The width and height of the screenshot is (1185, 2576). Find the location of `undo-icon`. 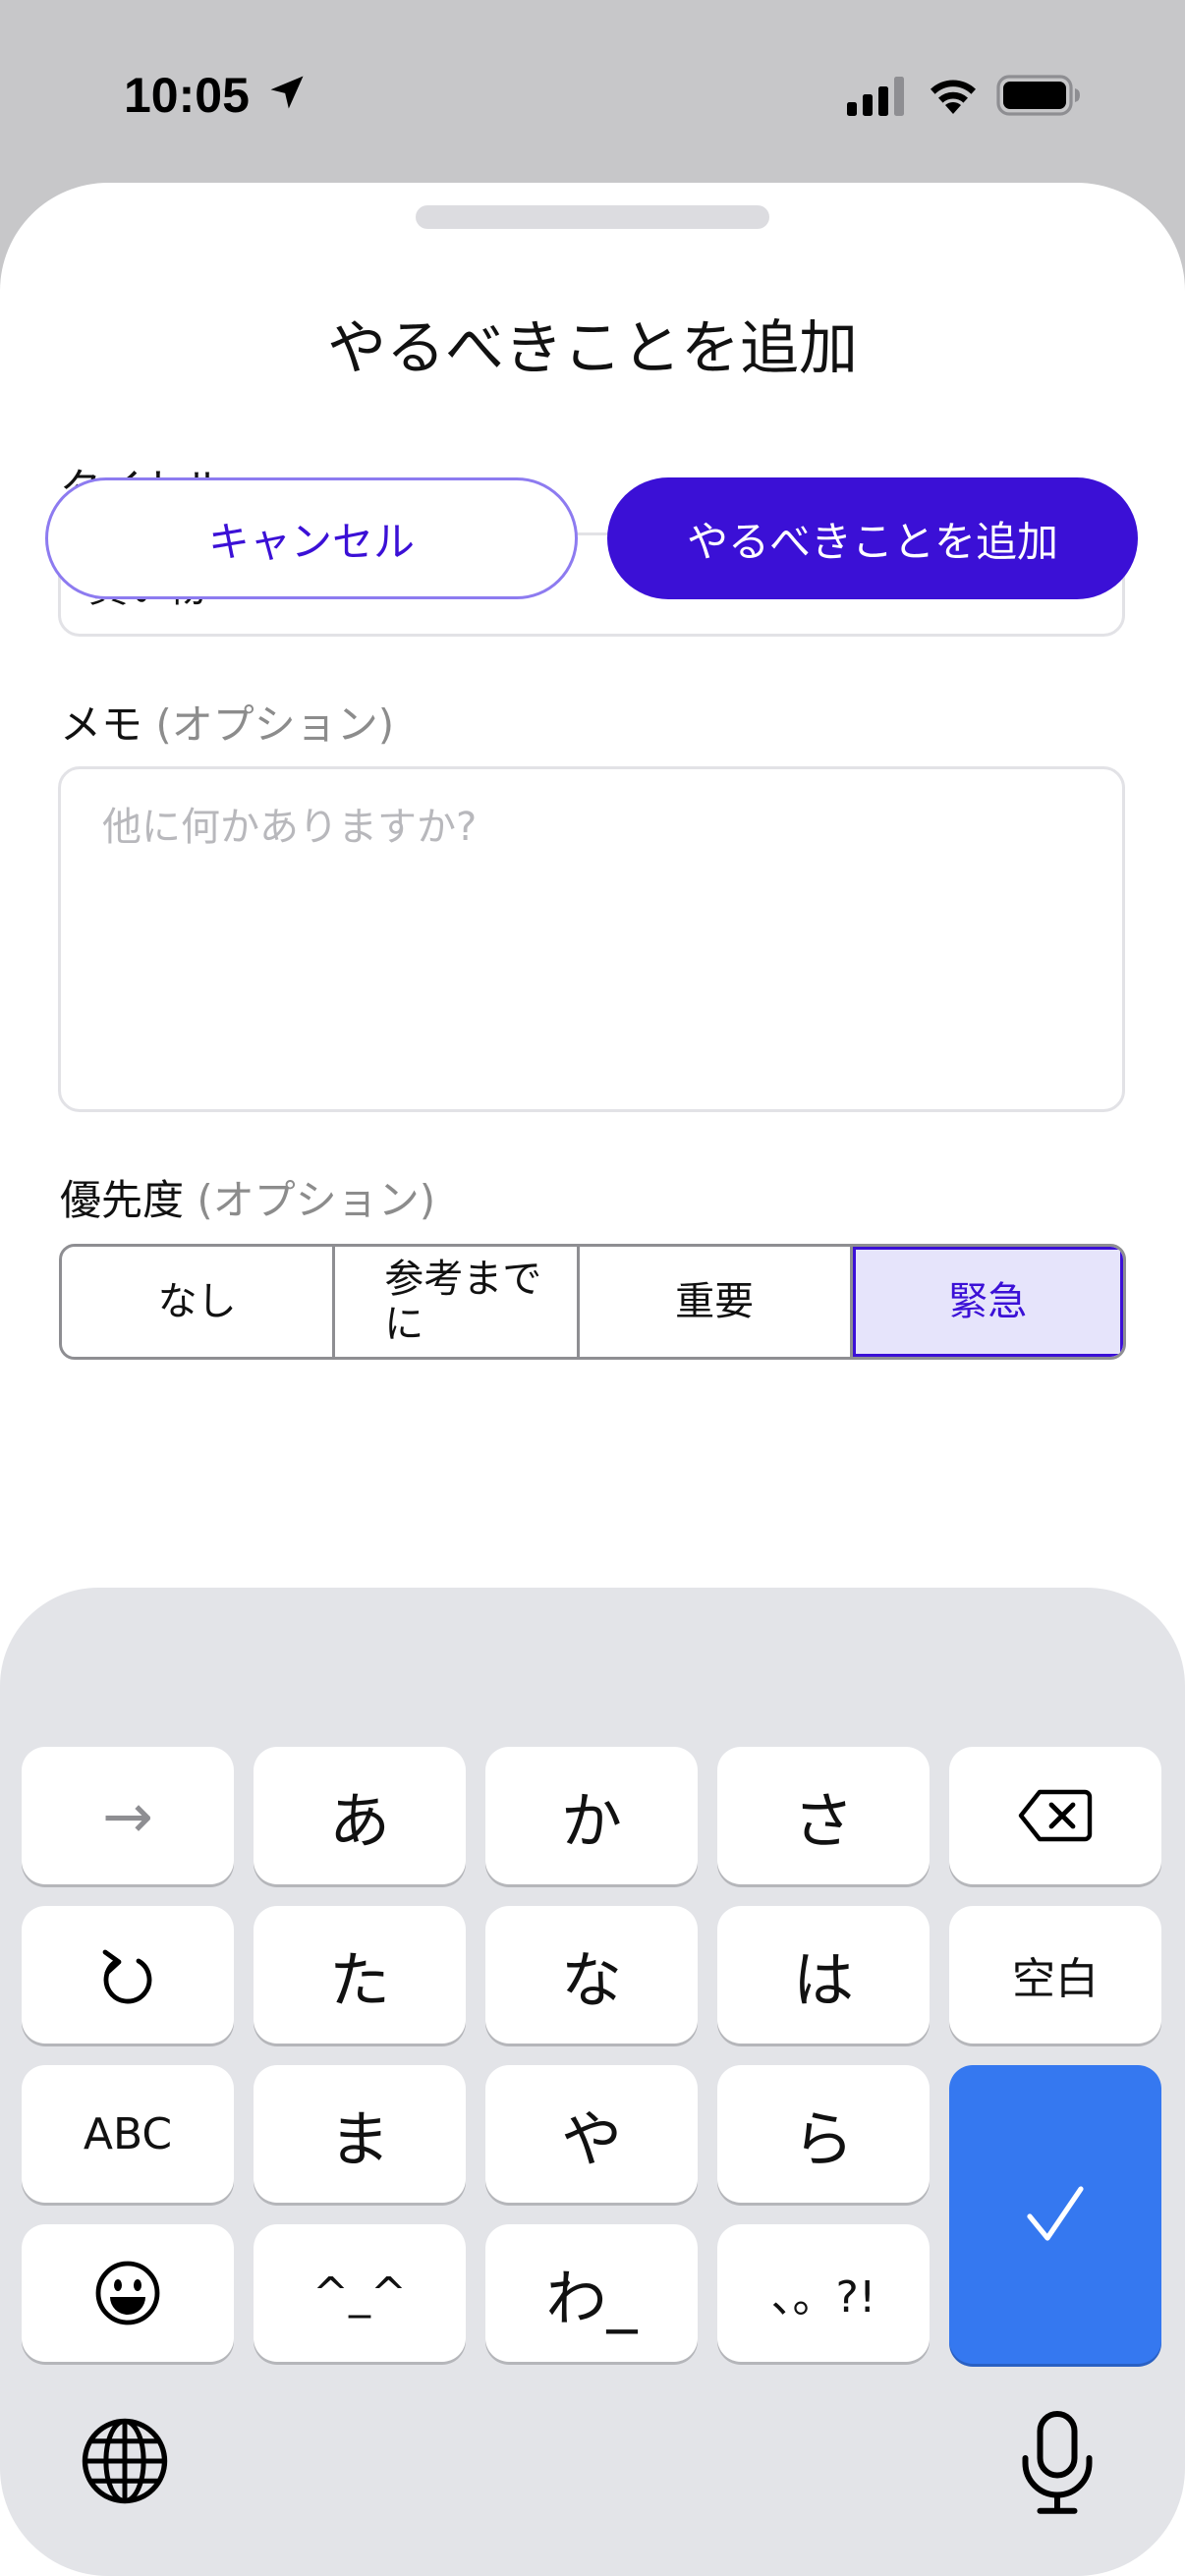

undo-icon is located at coordinates (127, 1976).